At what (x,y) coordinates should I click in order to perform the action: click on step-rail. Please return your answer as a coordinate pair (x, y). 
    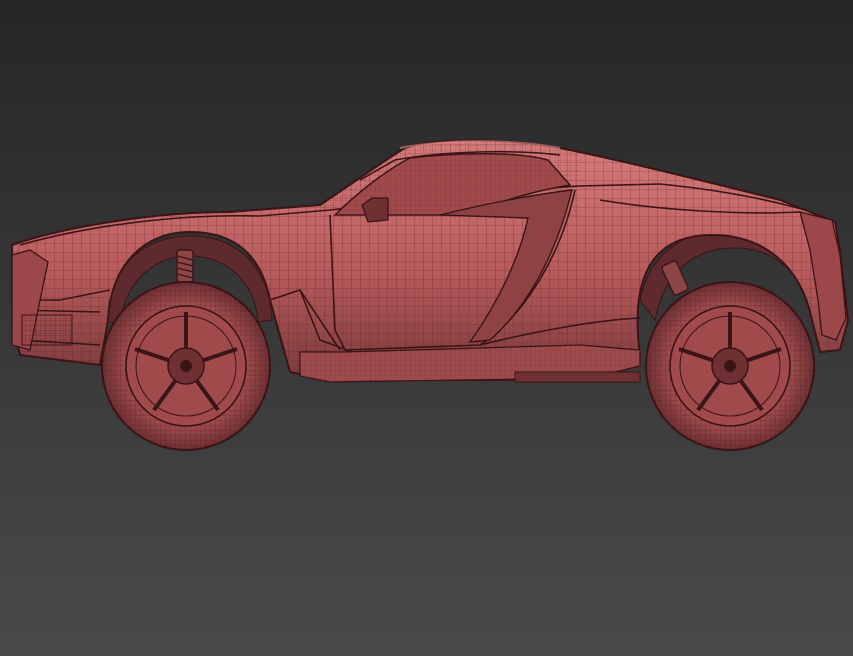
    Looking at the image, I should click on (577, 377).